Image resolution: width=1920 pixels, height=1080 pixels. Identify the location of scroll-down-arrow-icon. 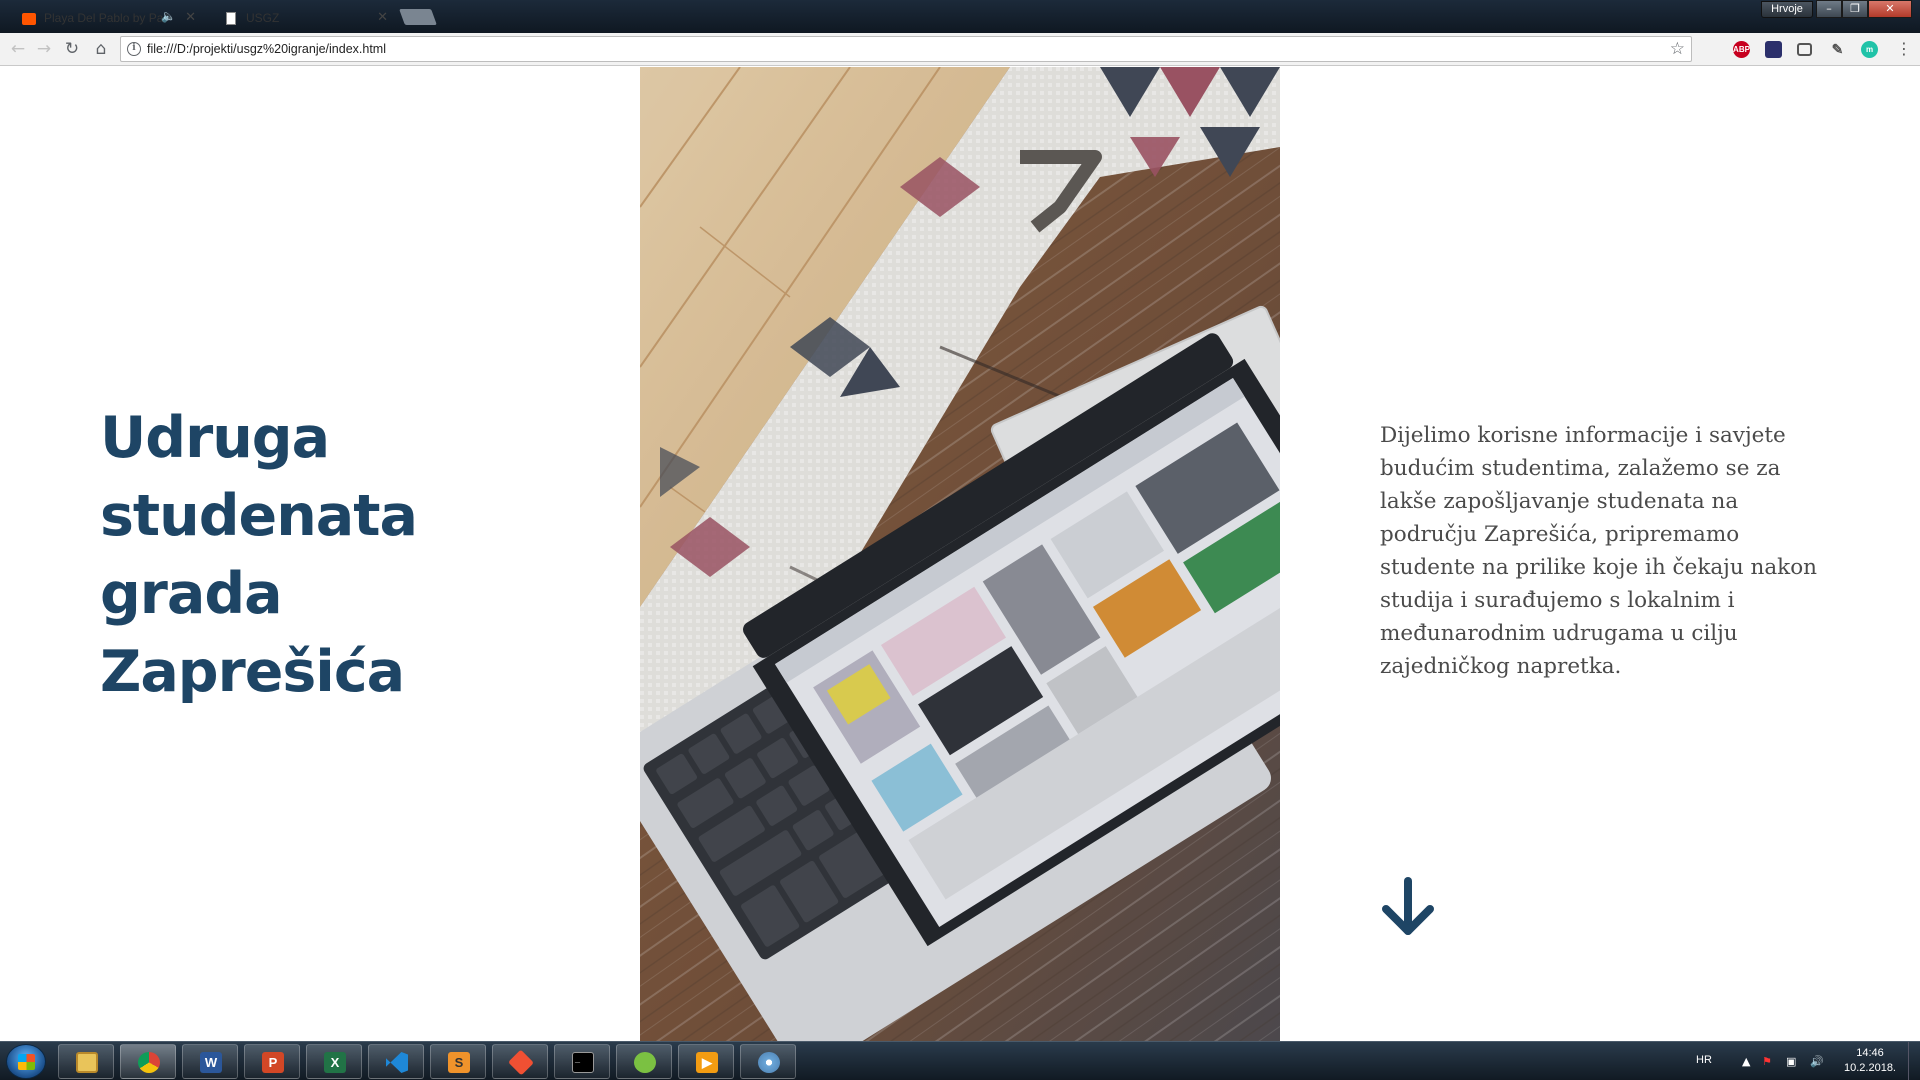
(1408, 907).